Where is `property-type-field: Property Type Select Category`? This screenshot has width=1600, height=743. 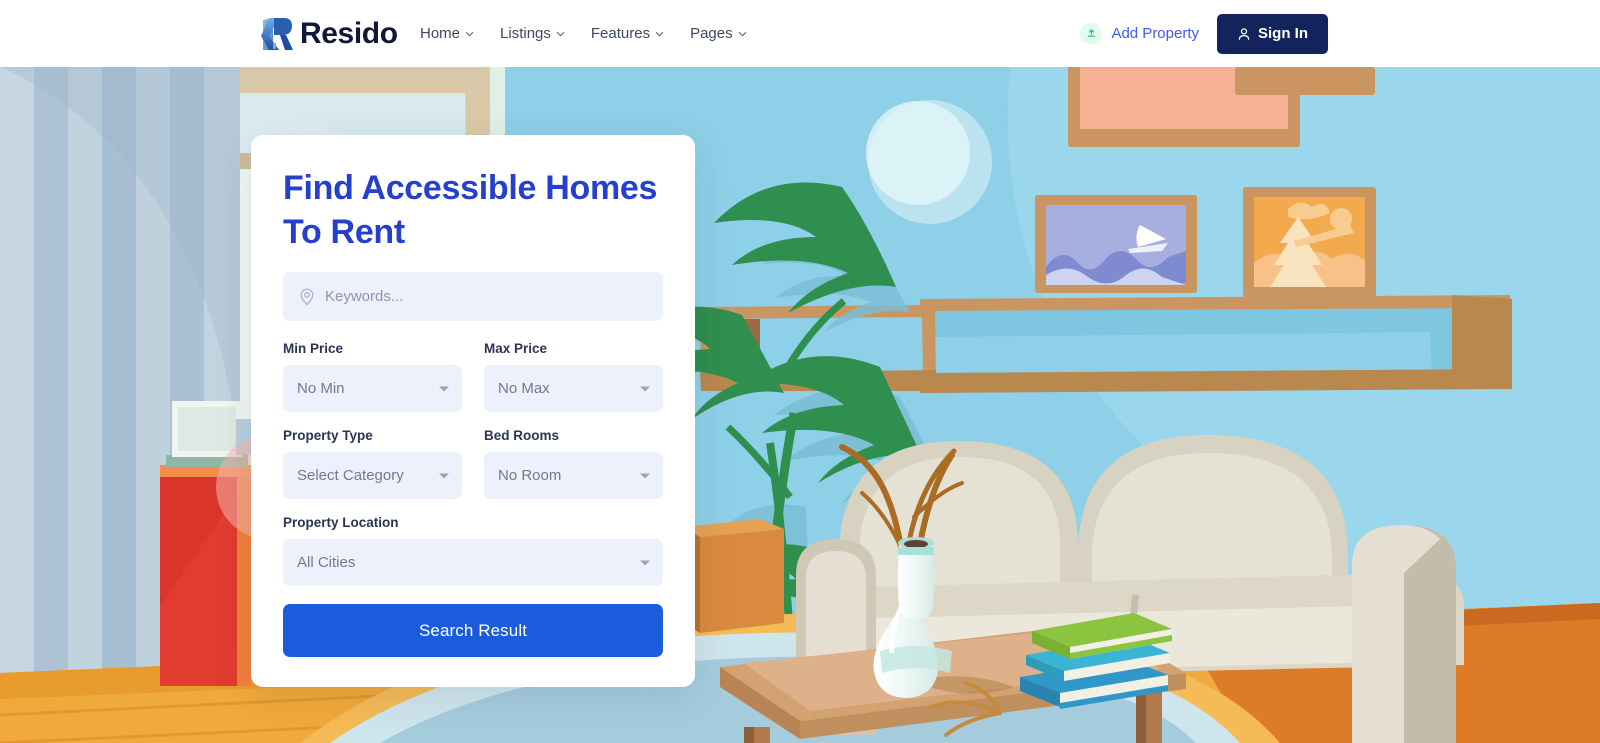
property-type-field: Property Type Select Category is located at coordinates (372, 464).